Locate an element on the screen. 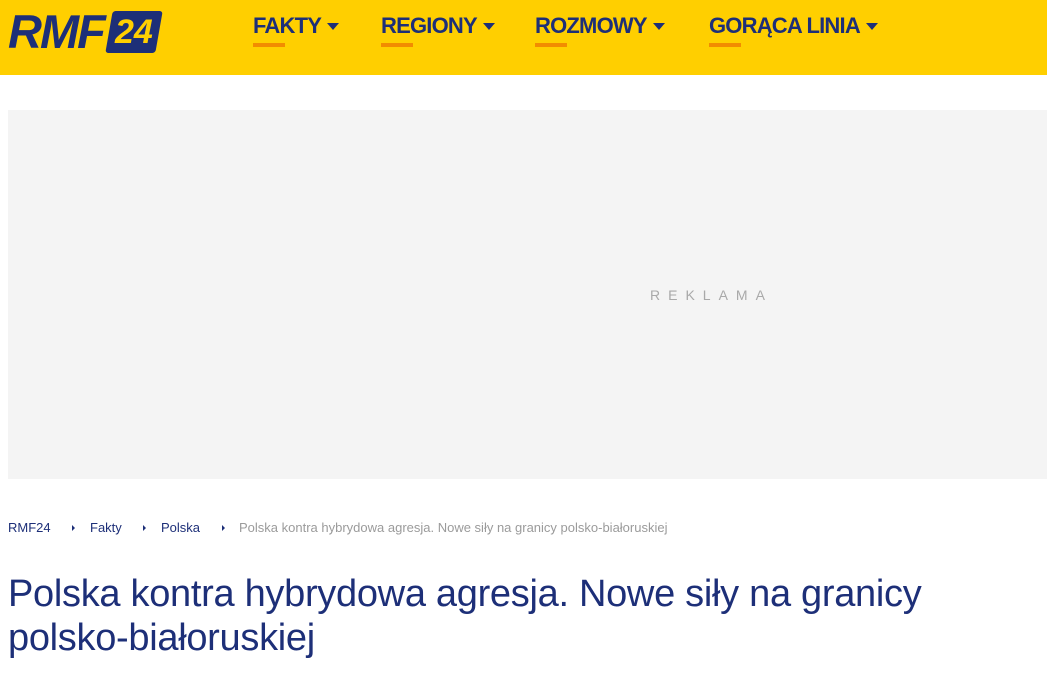  ad-label: REKLAMA is located at coordinates (711, 295).